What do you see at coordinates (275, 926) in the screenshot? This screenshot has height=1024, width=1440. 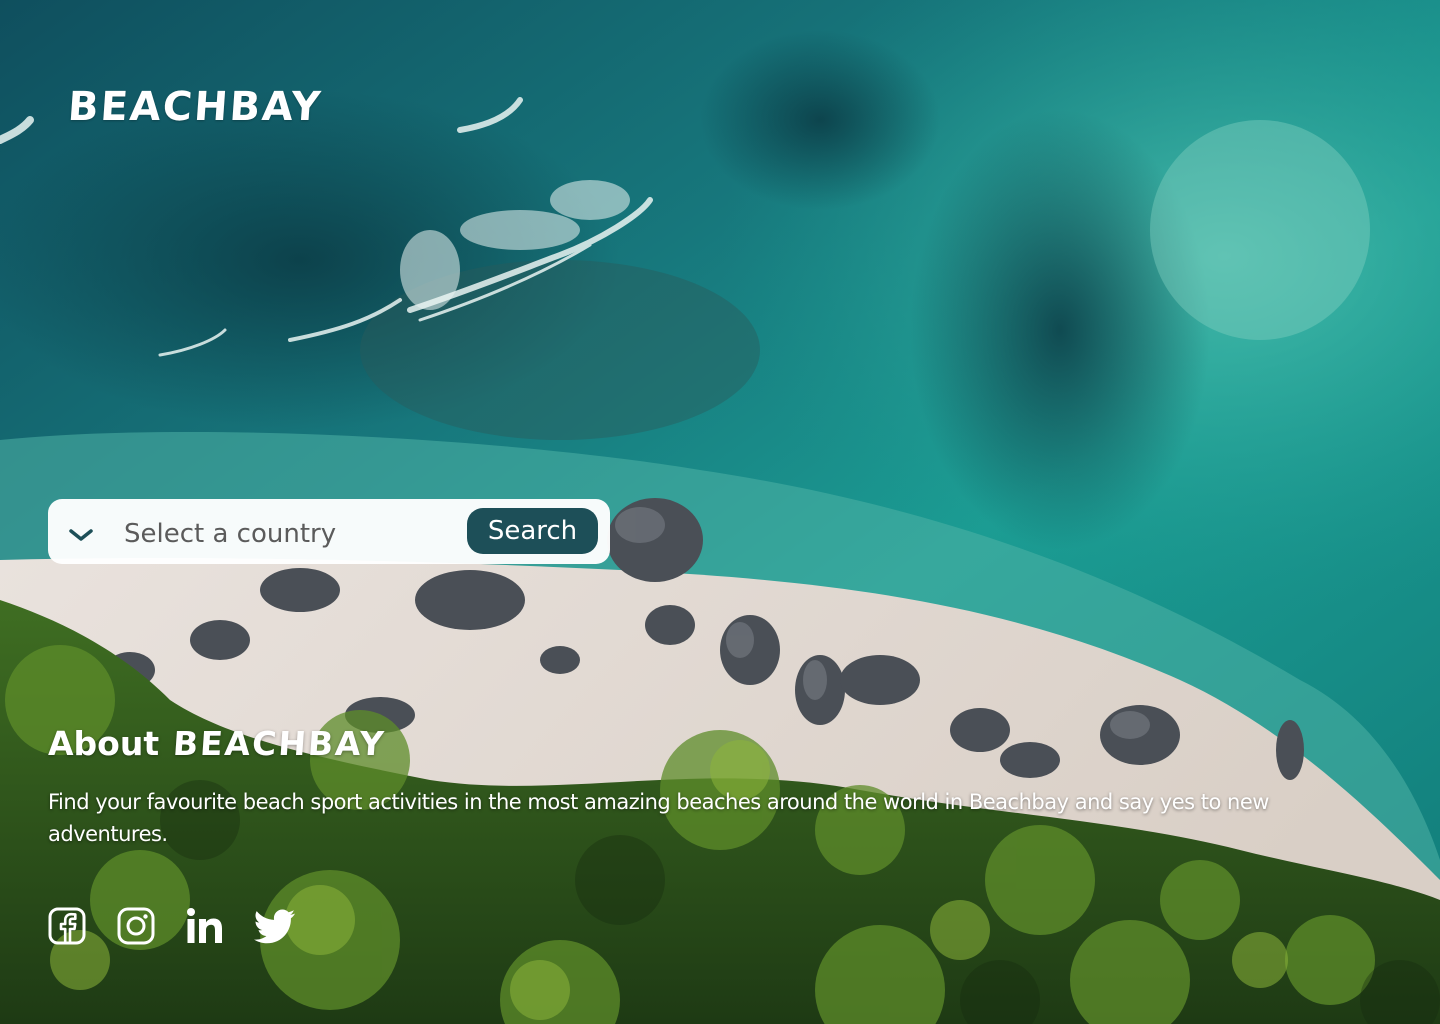 I see `twitter-icon` at bounding box center [275, 926].